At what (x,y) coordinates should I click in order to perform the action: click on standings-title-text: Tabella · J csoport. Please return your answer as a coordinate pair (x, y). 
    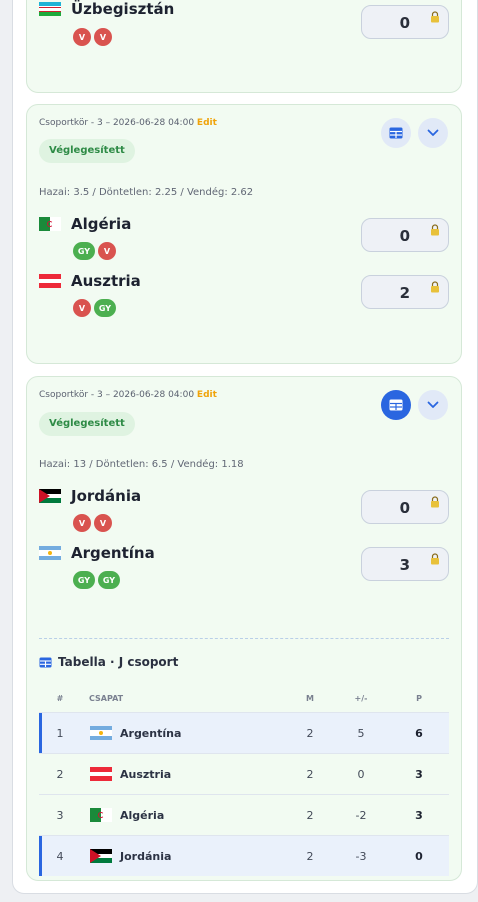
    Looking at the image, I should click on (118, 662).